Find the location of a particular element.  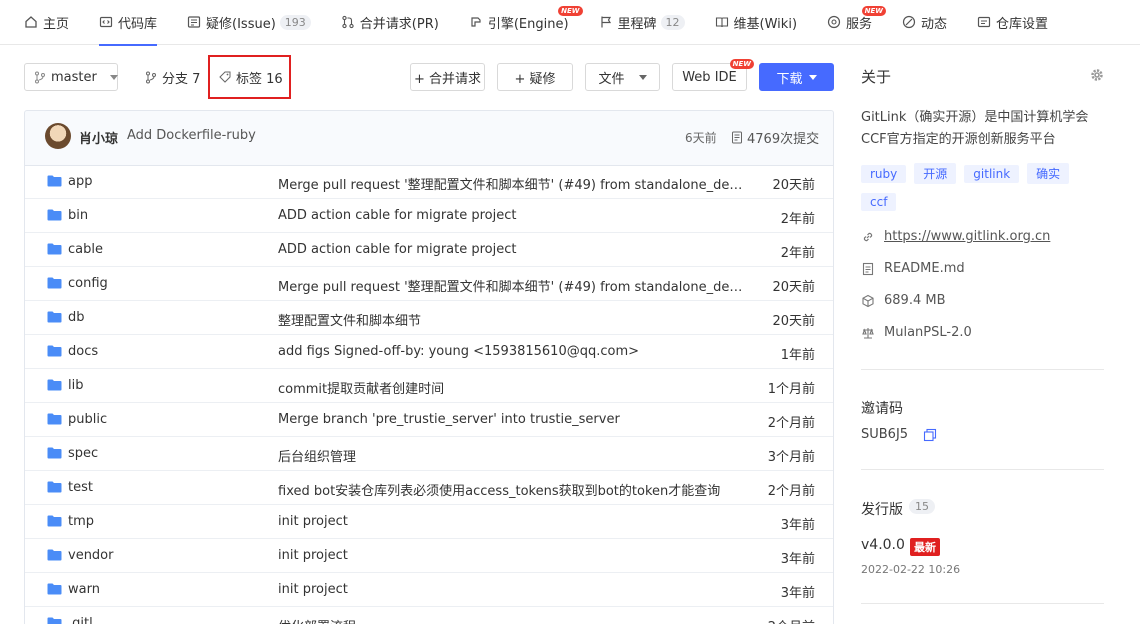

tab-home: 主页 is located at coordinates (46, 22).